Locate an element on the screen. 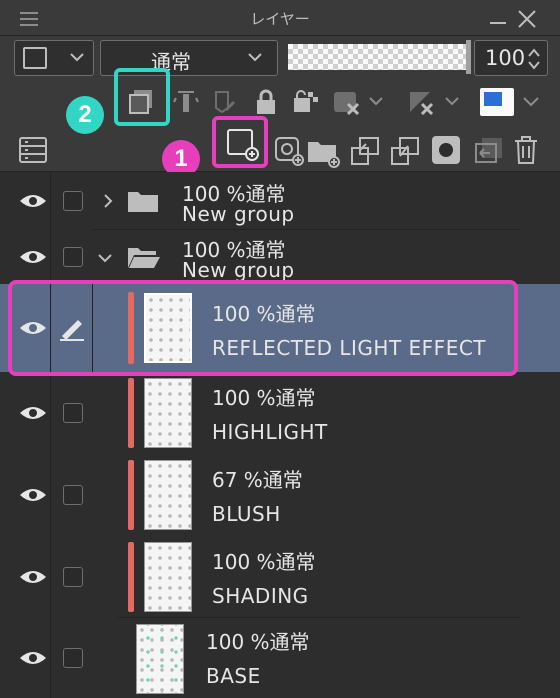 This screenshot has height=698, width=560. layer-color-icon is located at coordinates (511, 102).